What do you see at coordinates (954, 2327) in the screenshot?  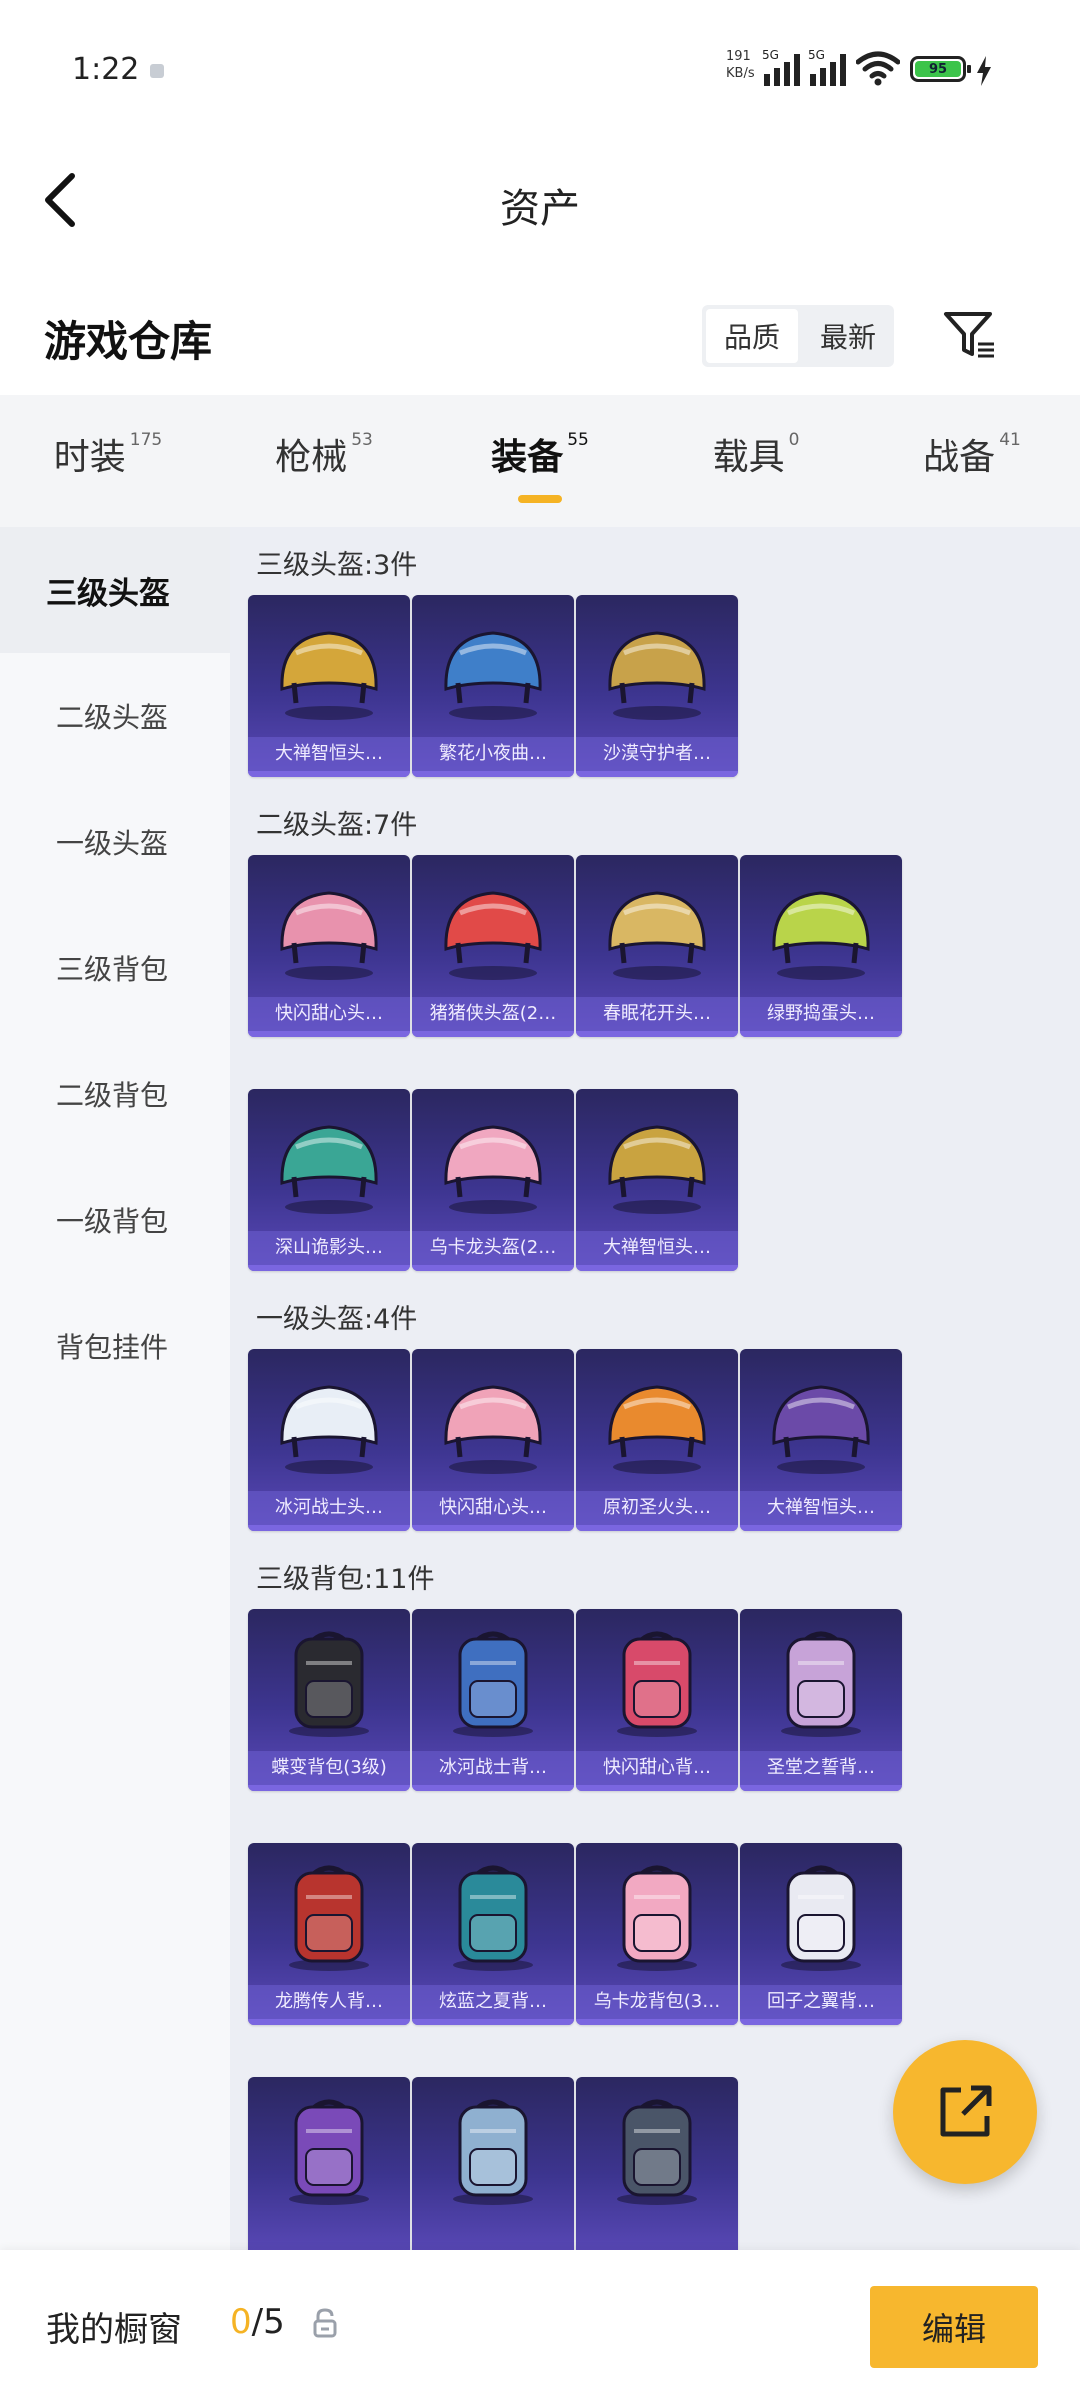 I see `edit-button: 编辑` at bounding box center [954, 2327].